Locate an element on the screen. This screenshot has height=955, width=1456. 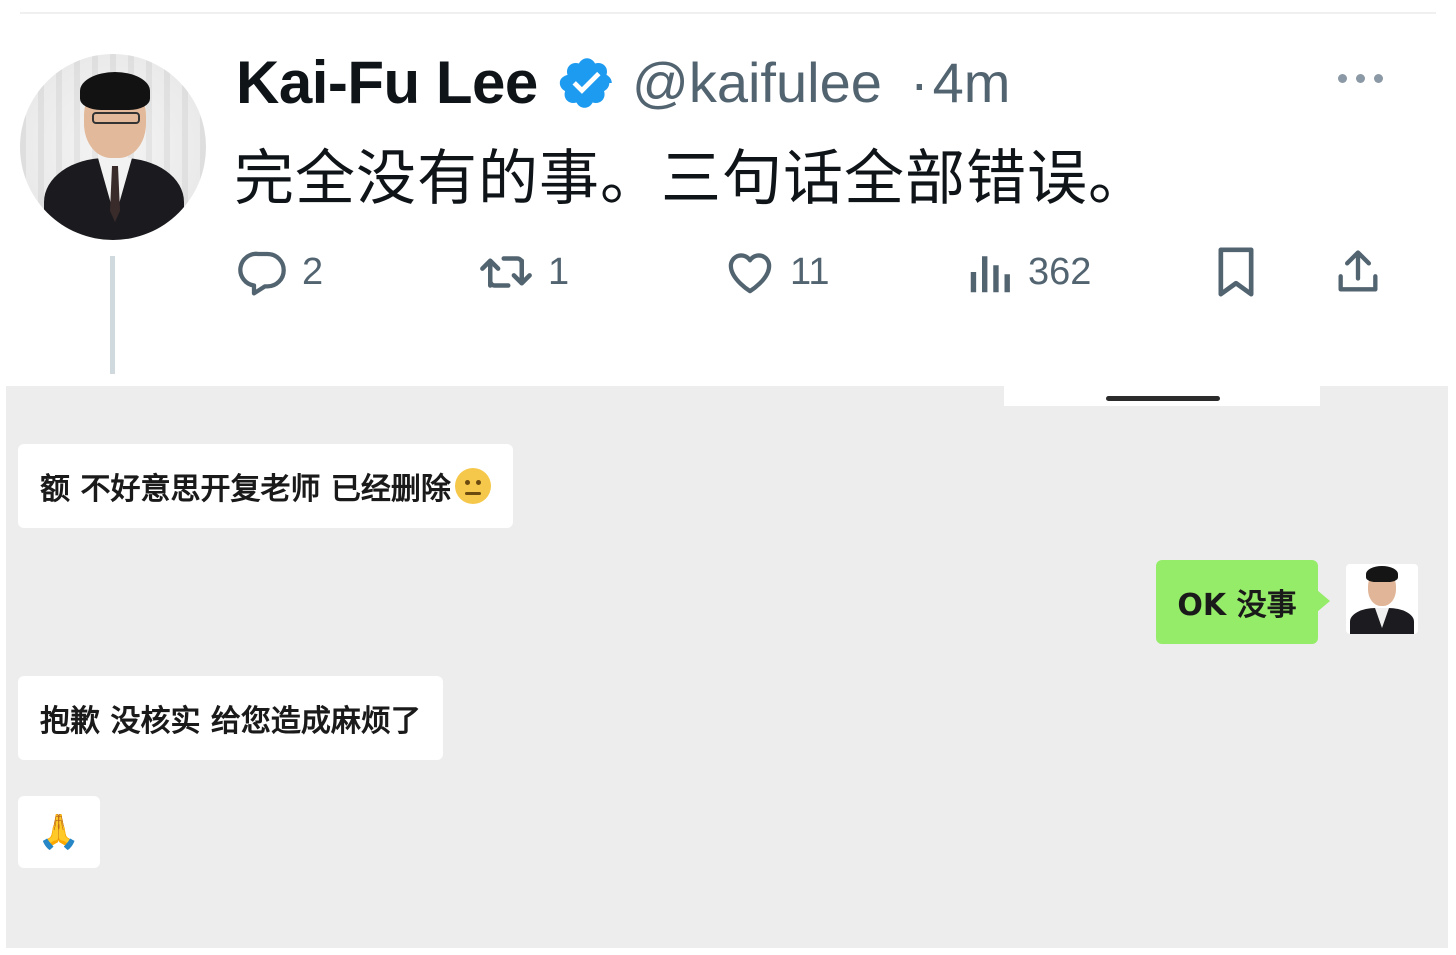
awkward-smile-emoji-icon is located at coordinates (472, 486).